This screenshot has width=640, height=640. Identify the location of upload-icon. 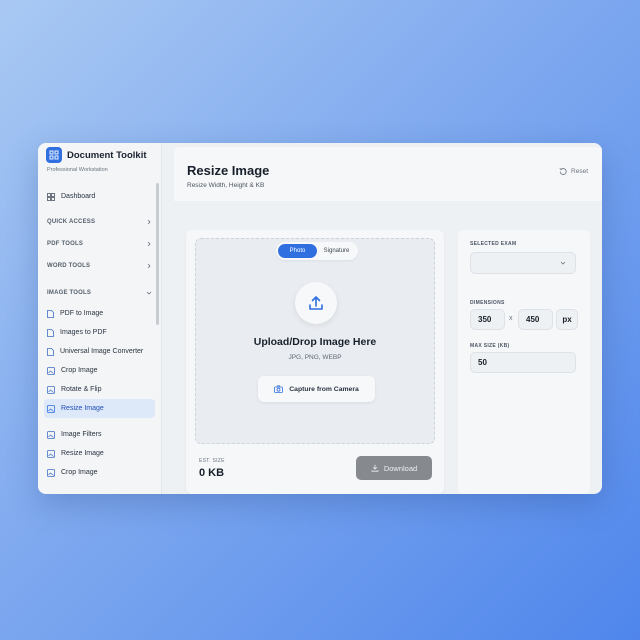
(316, 303).